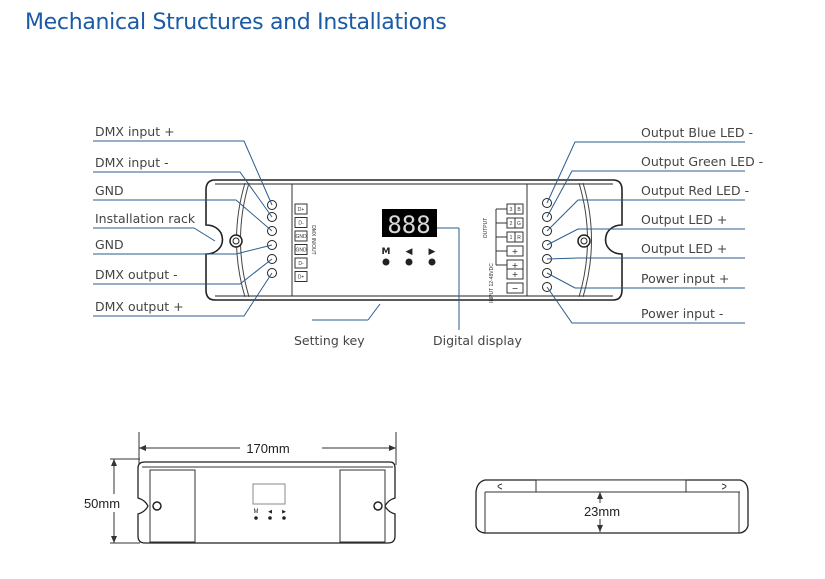 This screenshot has height=579, width=825. I want to click on input-caption: INPUT 12-48VDC, so click(492, 283).